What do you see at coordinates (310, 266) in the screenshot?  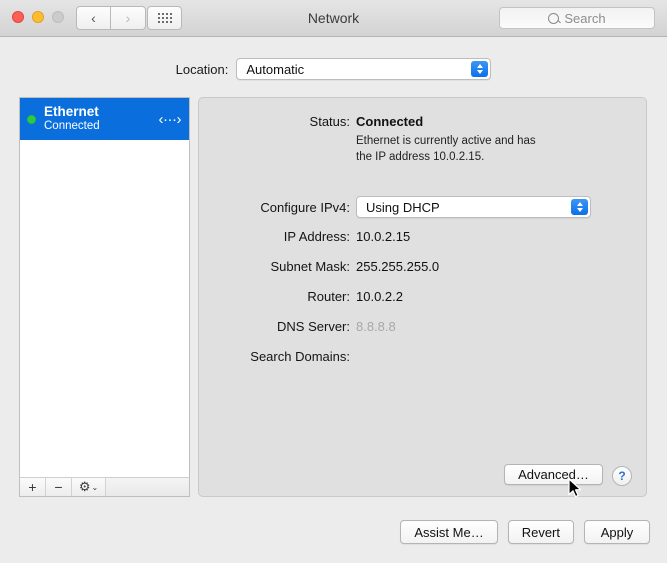 I see `subnet-mask-label: Subnet Mask:` at bounding box center [310, 266].